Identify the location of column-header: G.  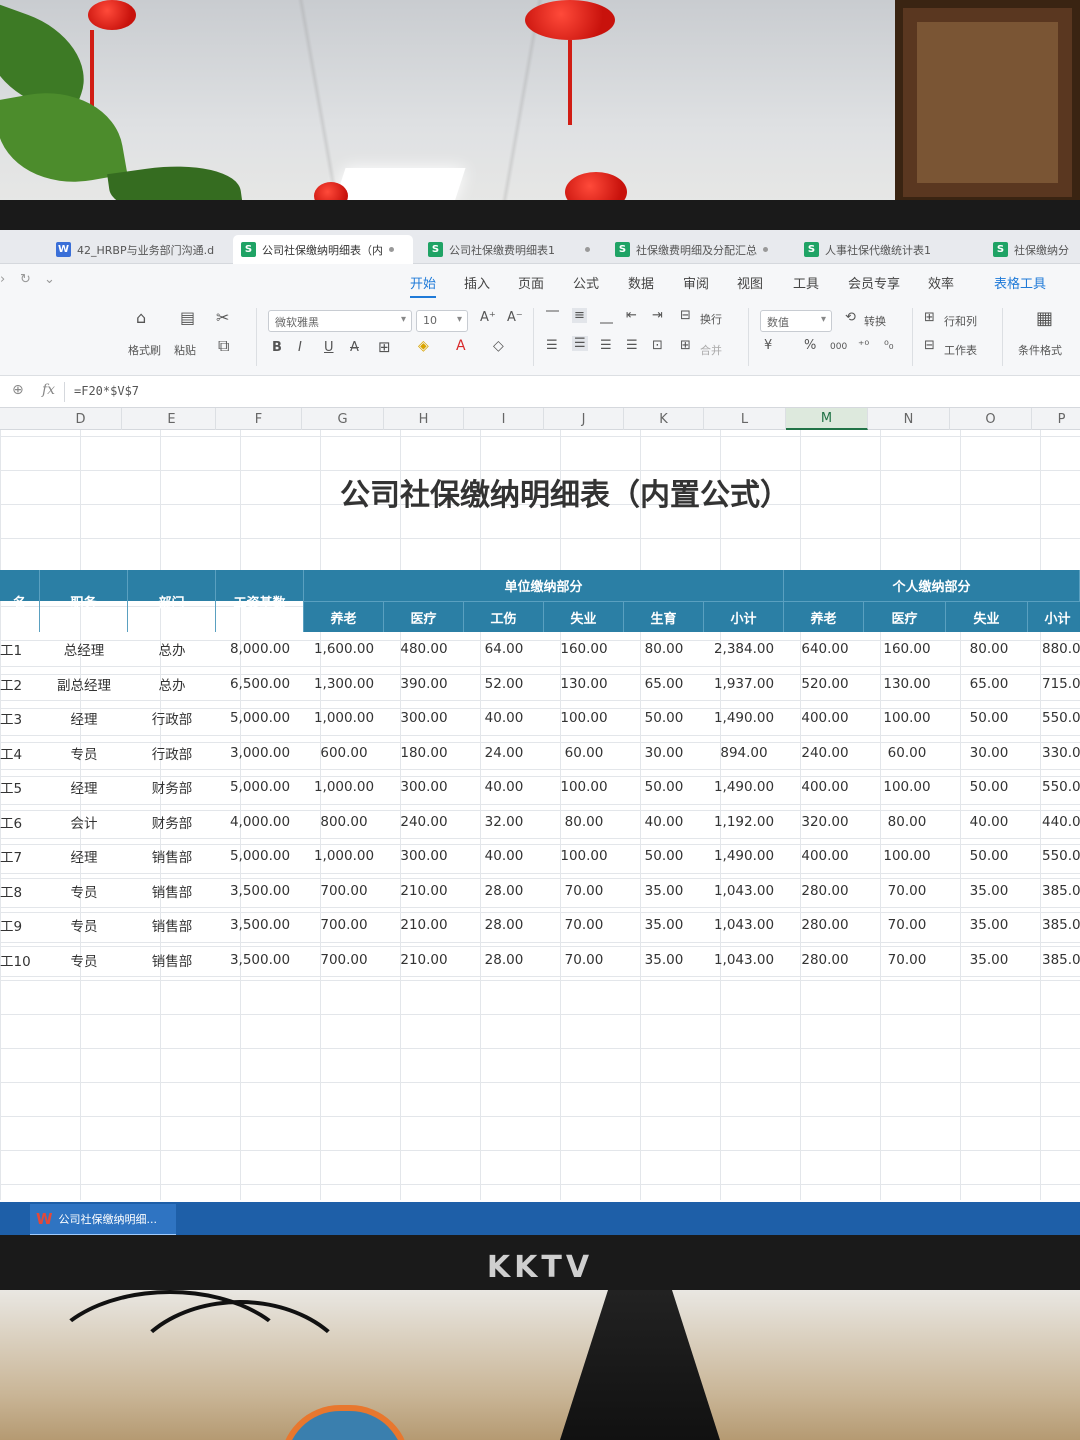
(343, 419).